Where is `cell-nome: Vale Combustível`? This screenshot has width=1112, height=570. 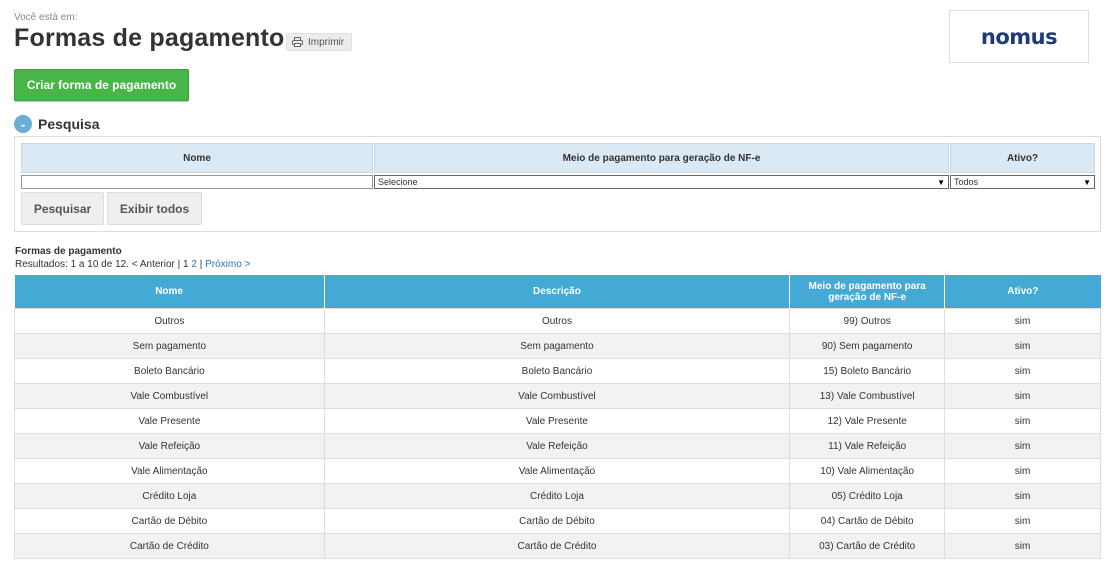
cell-nome: Vale Combustível is located at coordinates (169, 396).